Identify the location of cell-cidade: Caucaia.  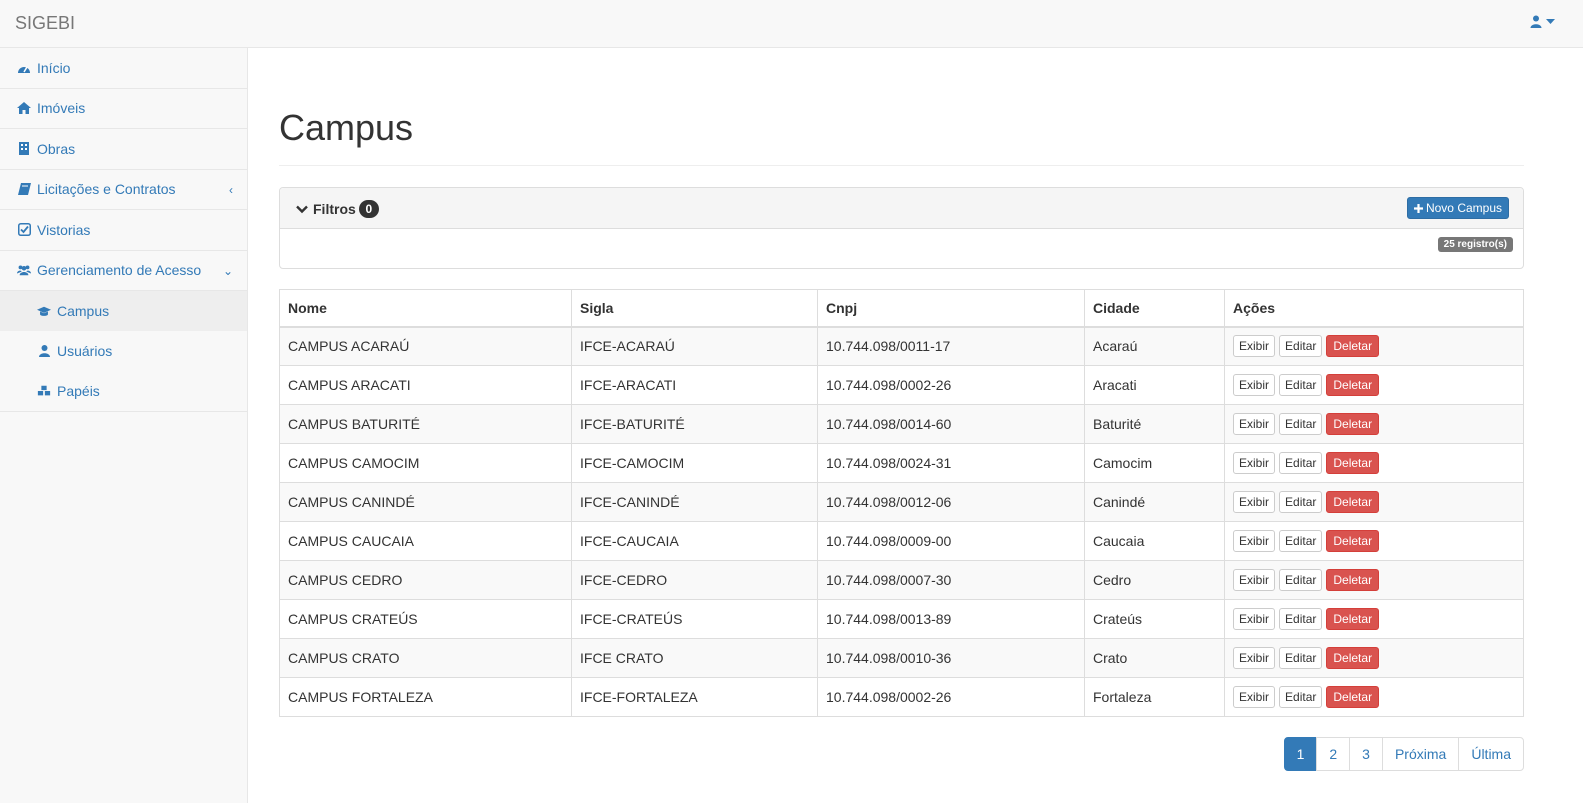
(1154, 541).